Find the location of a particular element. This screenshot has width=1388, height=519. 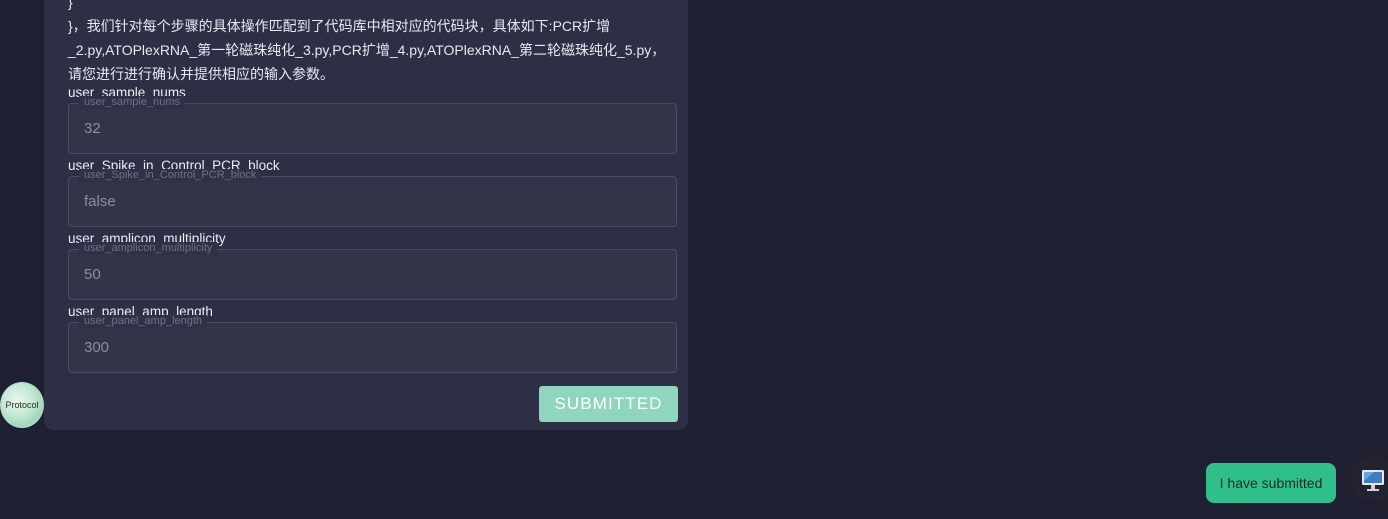

panel-amp-length-input: user_panel_amp_length 300 is located at coordinates (372, 344).